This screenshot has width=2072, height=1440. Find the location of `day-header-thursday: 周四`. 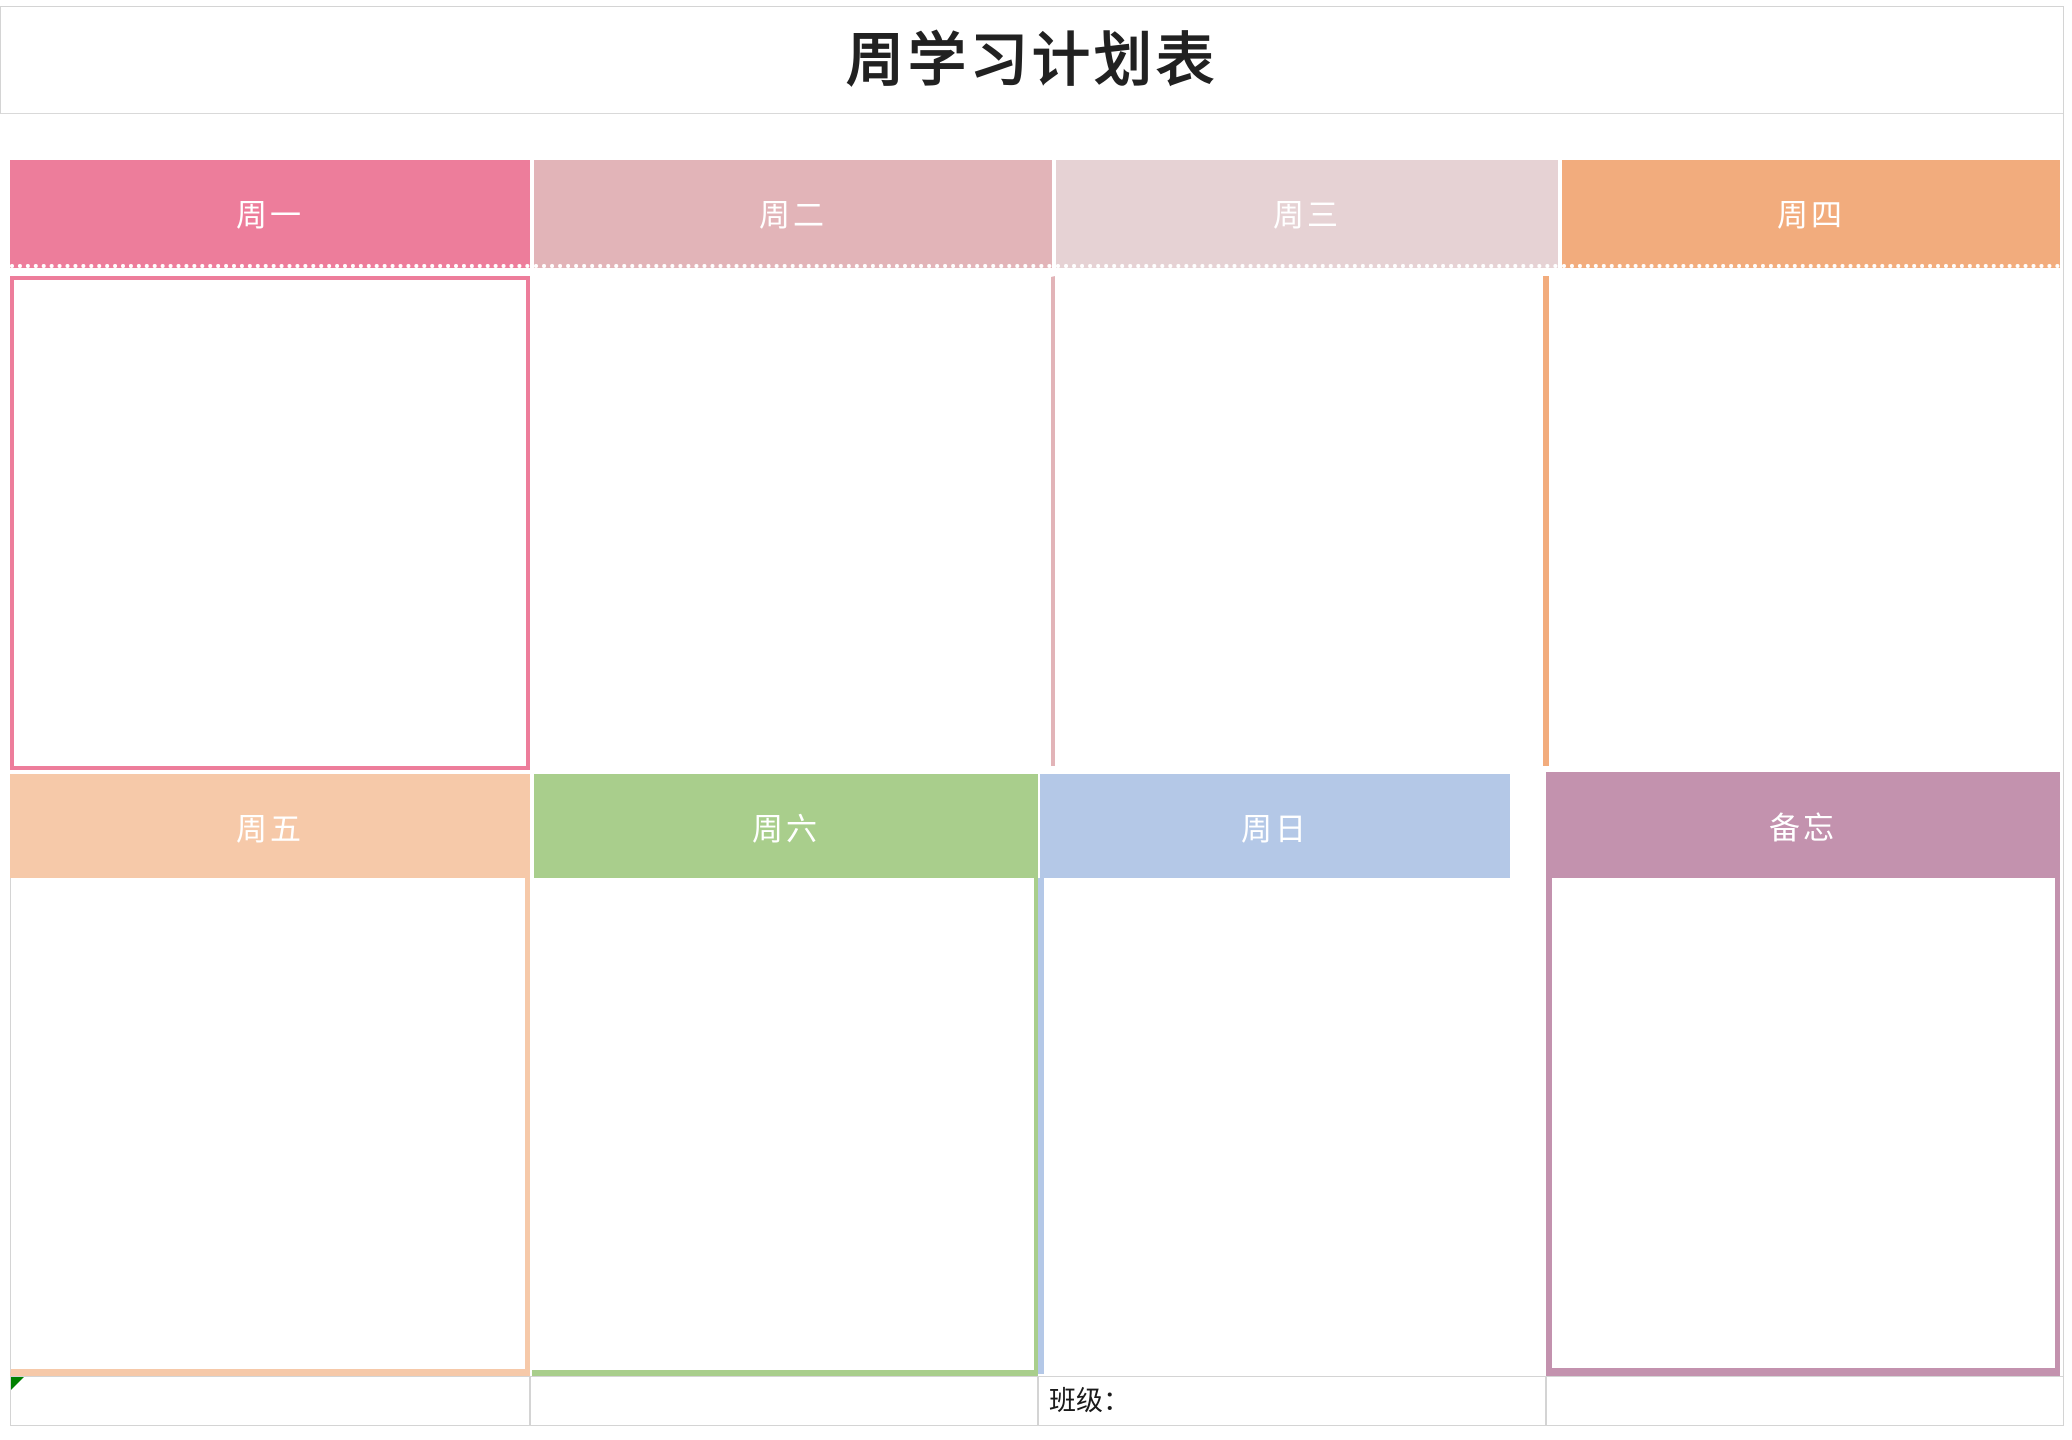

day-header-thursday: 周四 is located at coordinates (1811, 214).